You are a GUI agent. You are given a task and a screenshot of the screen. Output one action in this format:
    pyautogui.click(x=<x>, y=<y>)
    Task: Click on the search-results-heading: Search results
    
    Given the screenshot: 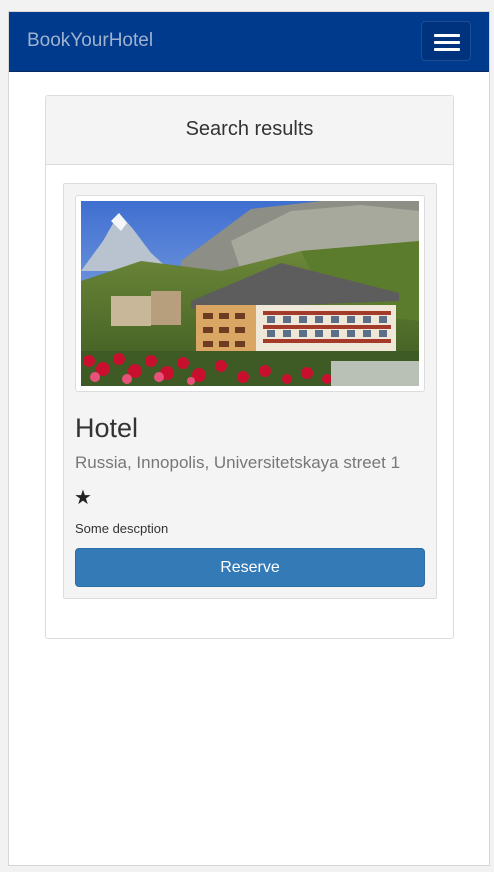 What is the action you would take?
    pyautogui.click(x=249, y=130)
    